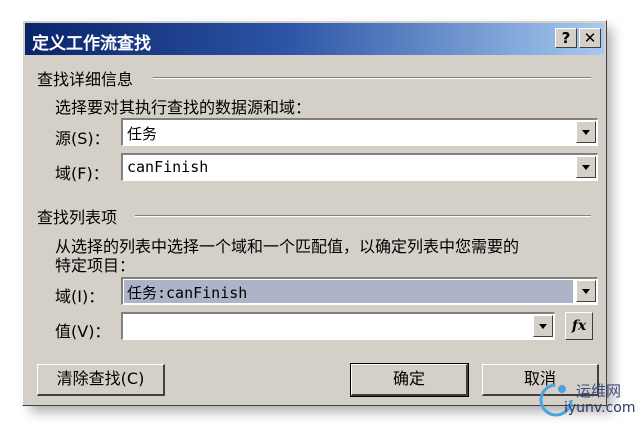  Describe the element at coordinates (579, 326) in the screenshot. I see `formula-button: fx` at that location.